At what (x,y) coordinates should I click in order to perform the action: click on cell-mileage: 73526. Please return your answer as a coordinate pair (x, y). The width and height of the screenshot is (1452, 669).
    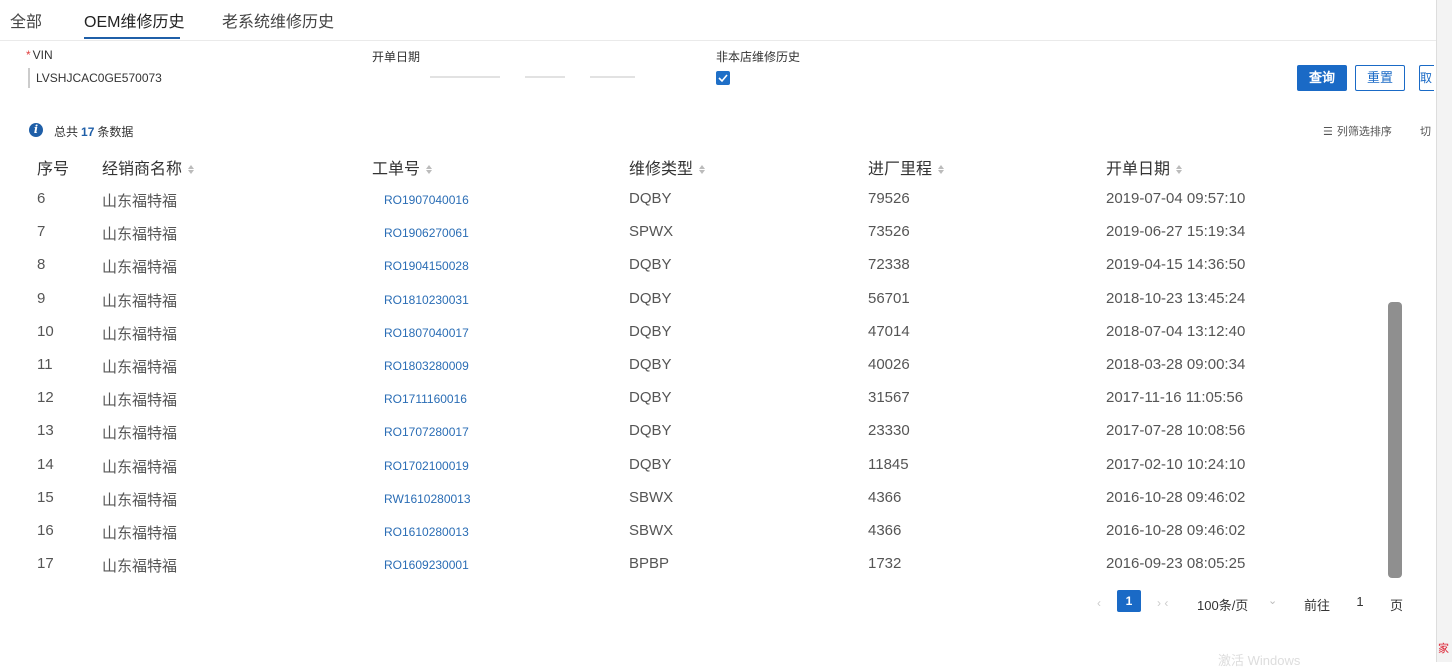
    Looking at the image, I should click on (889, 232).